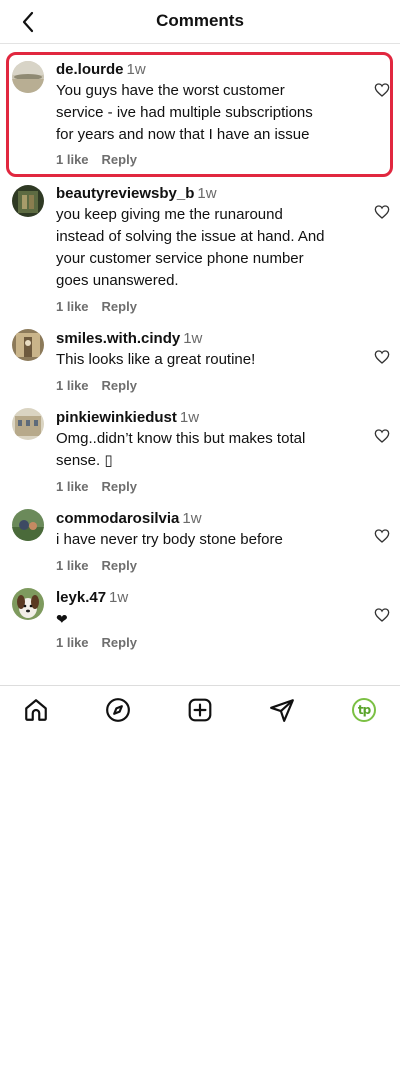 This screenshot has width=400, height=1080. I want to click on profile-tp-logo: tp, so click(364, 710).